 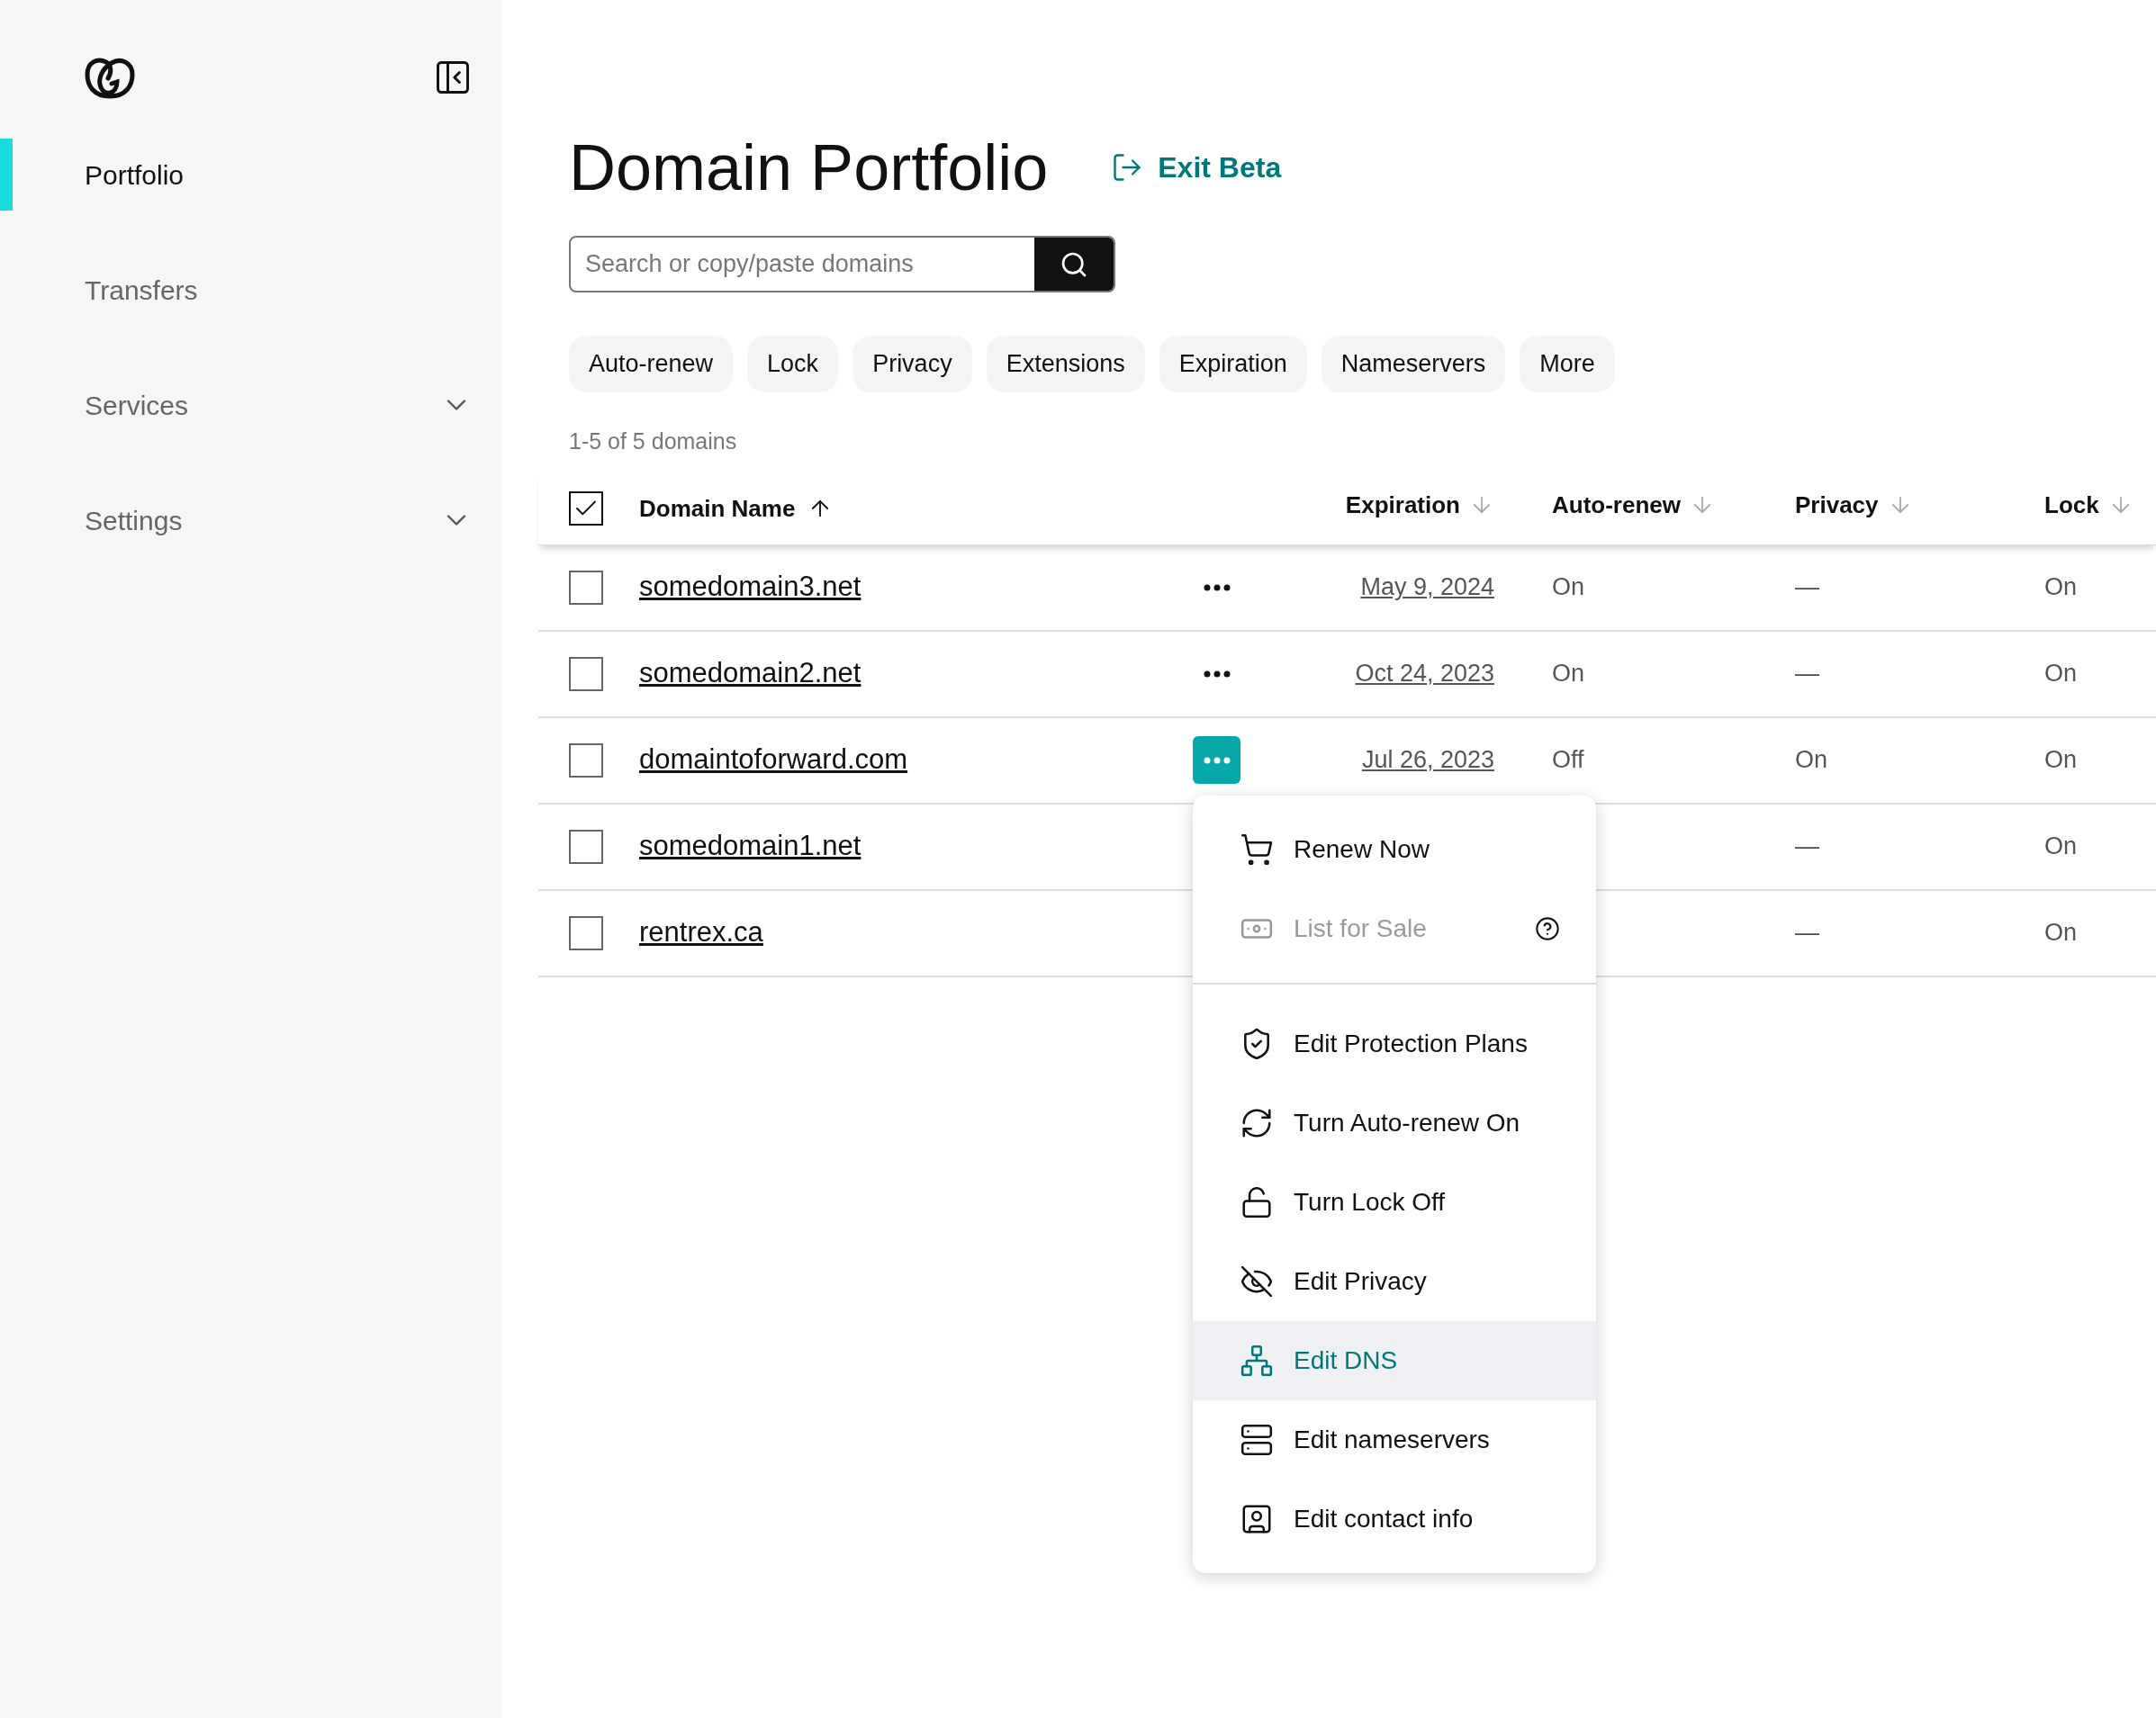 What do you see at coordinates (1427, 760) in the screenshot?
I see `expiration-date-link: Jul 26, 2023` at bounding box center [1427, 760].